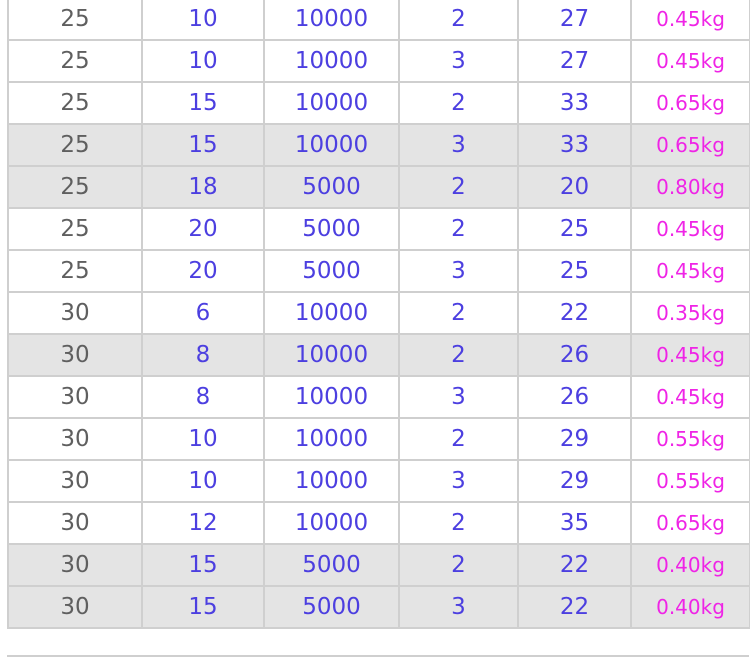  Describe the element at coordinates (574, 355) in the screenshot. I see `col5-cell: 26` at that location.